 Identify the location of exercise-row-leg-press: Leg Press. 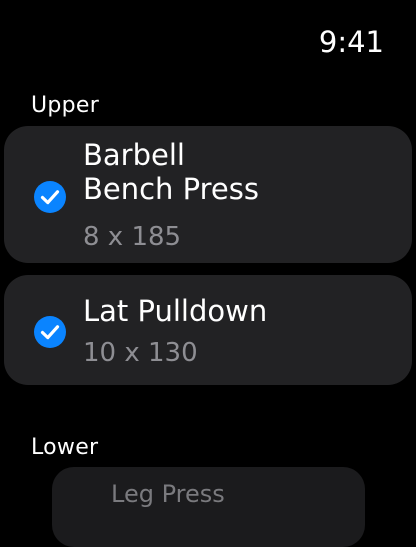
(208, 507).